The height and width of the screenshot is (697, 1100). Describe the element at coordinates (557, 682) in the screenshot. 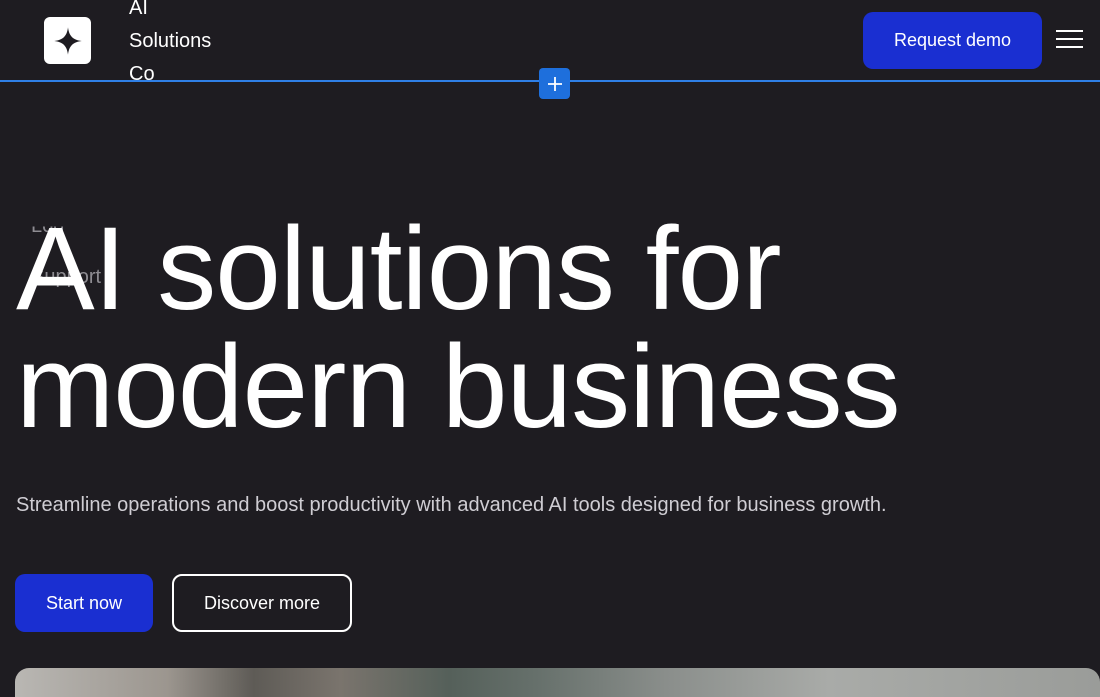

I see `hero-image` at that location.